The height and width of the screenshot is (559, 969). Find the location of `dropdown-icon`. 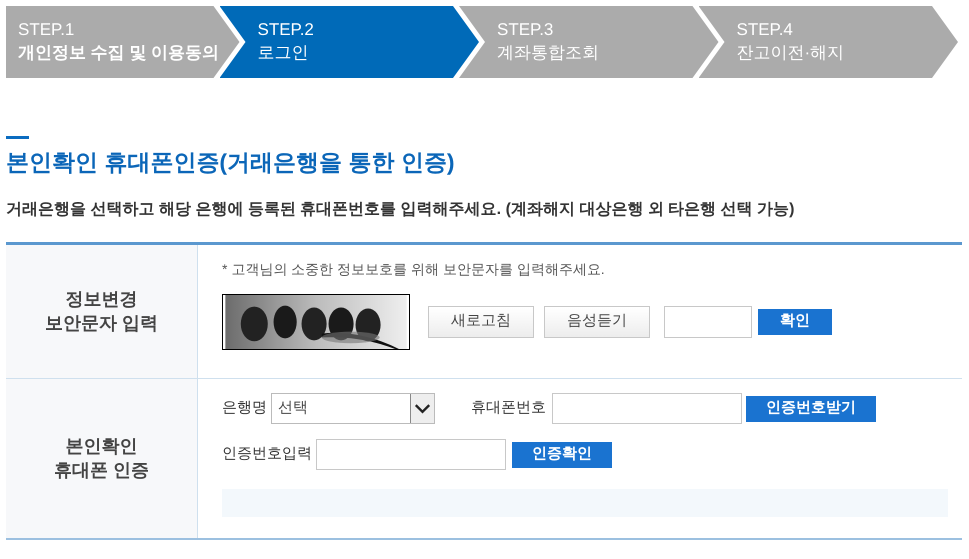

dropdown-icon is located at coordinates (422, 408).